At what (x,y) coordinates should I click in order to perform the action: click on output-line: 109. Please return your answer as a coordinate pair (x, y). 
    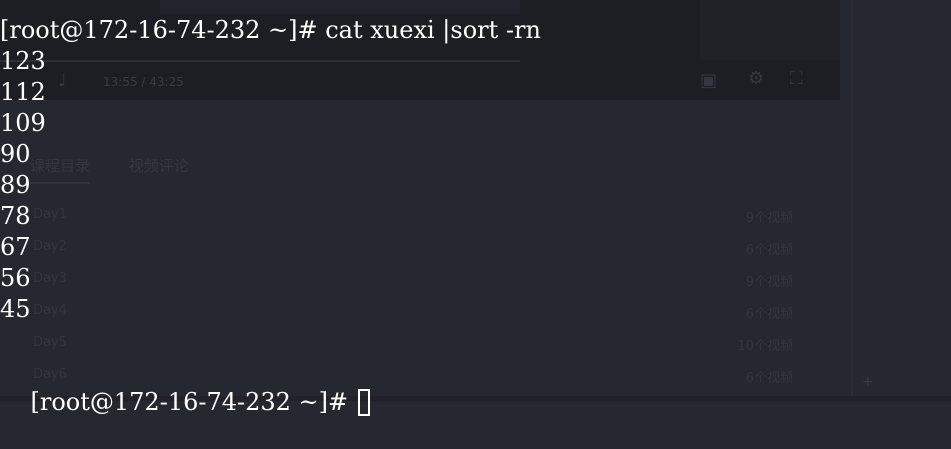
    Looking at the image, I should click on (23, 123).